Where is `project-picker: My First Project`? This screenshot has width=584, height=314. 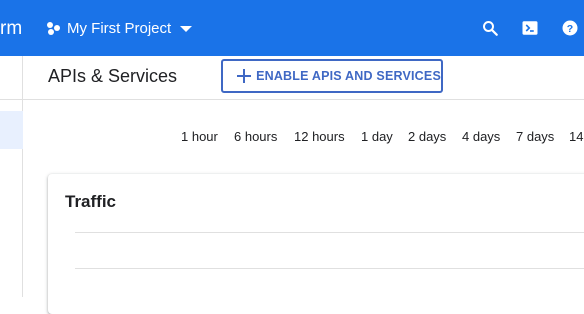
project-picker: My First Project is located at coordinates (119, 28).